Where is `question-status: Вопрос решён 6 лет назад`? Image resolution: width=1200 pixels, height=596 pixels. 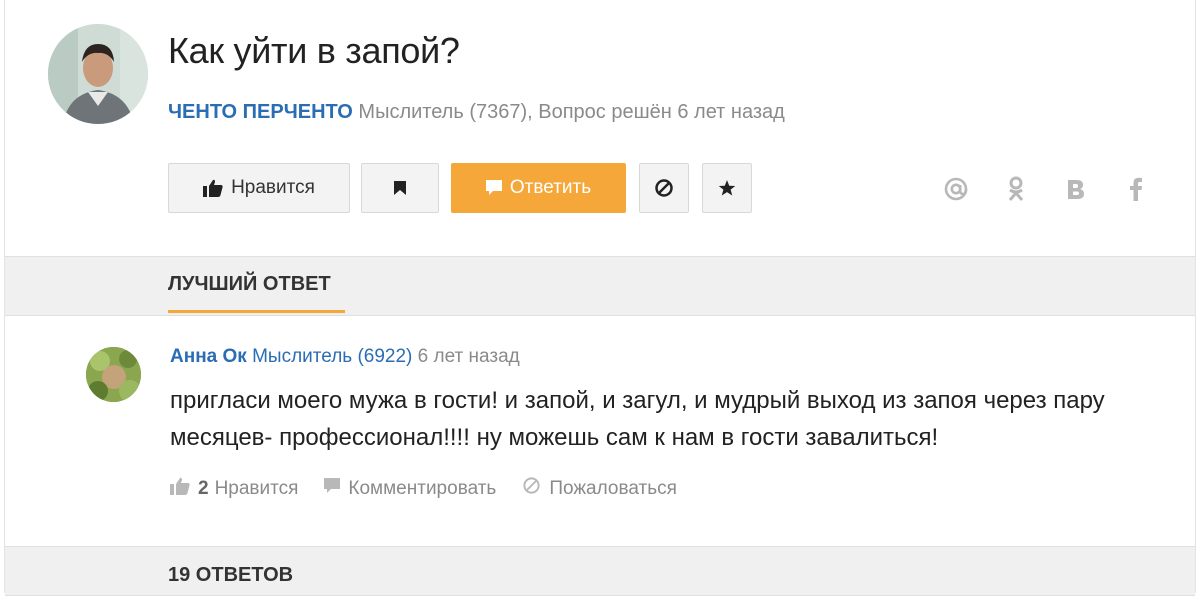 question-status: Вопрос решён 6 лет назад is located at coordinates (661, 112).